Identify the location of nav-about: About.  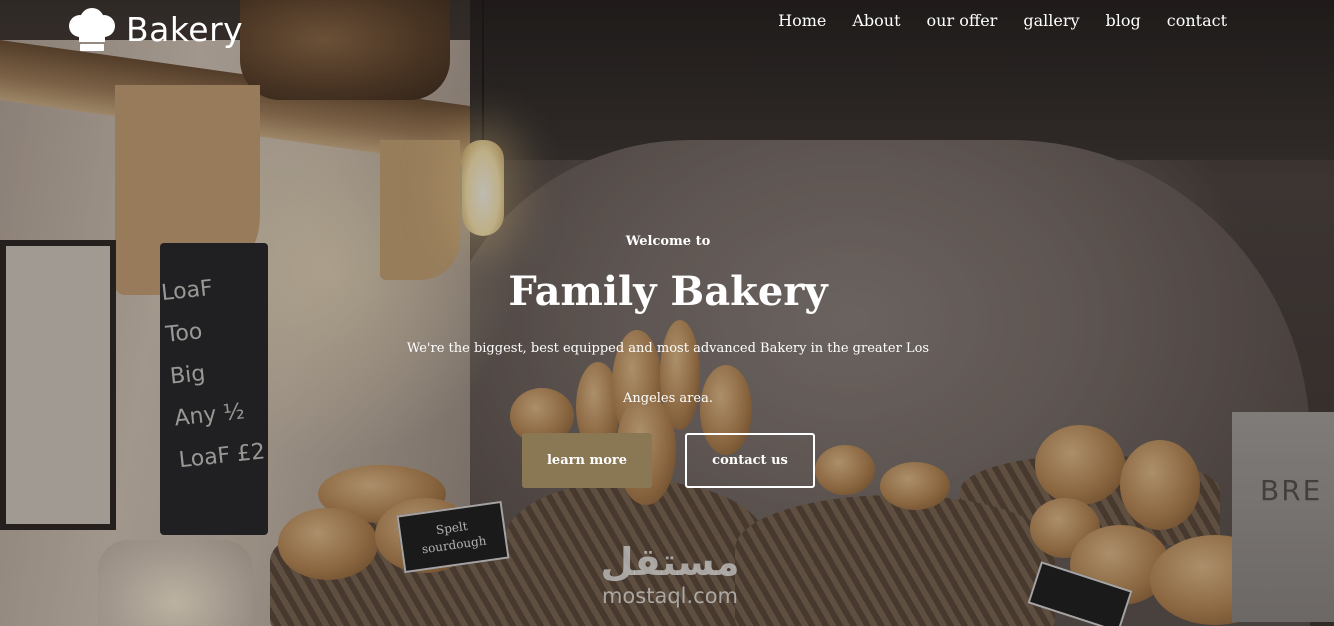
(876, 21).